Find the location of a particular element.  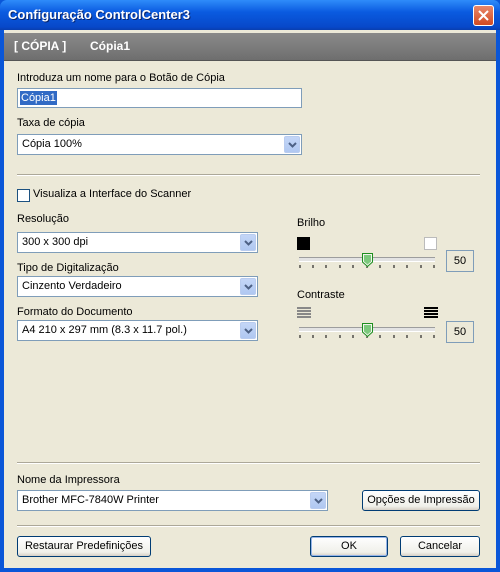

brightness-slider-thumb is located at coordinates (367, 260).